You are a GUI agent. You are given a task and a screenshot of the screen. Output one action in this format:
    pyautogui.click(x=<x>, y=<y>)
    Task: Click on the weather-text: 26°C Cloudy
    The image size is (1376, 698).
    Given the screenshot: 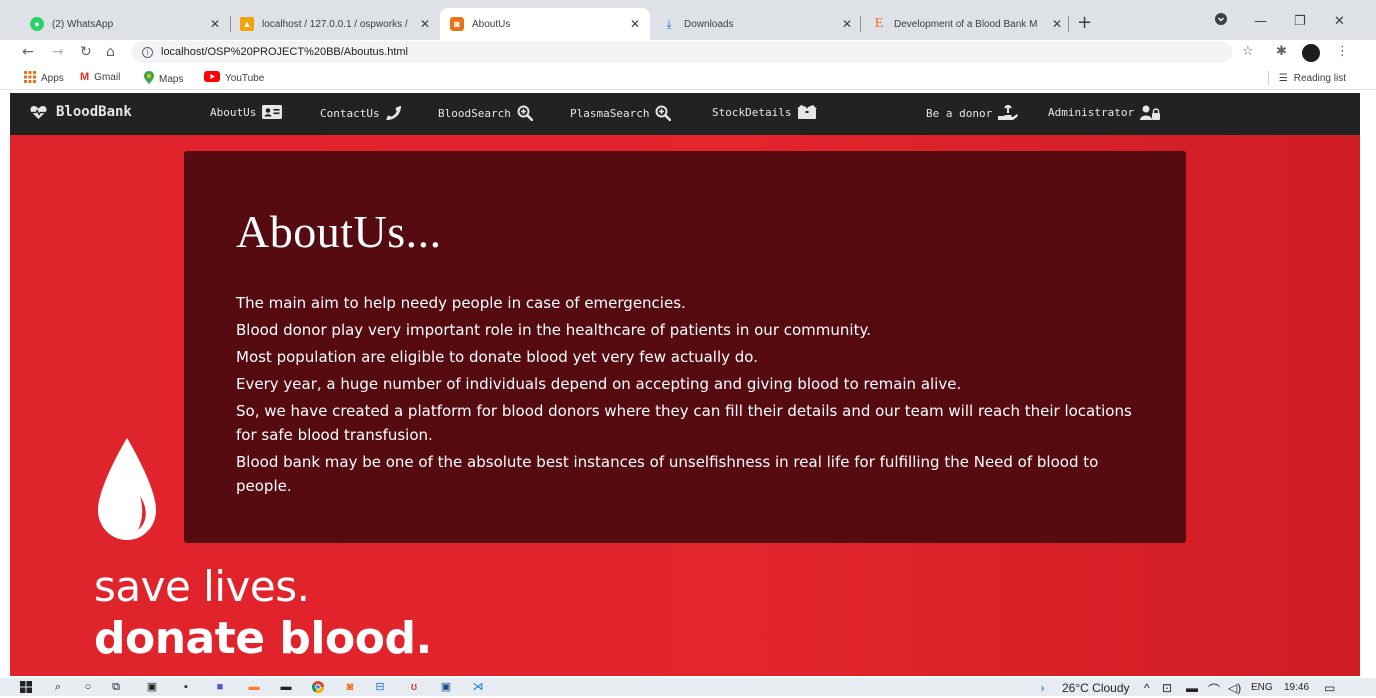 What is the action you would take?
    pyautogui.click(x=1096, y=688)
    